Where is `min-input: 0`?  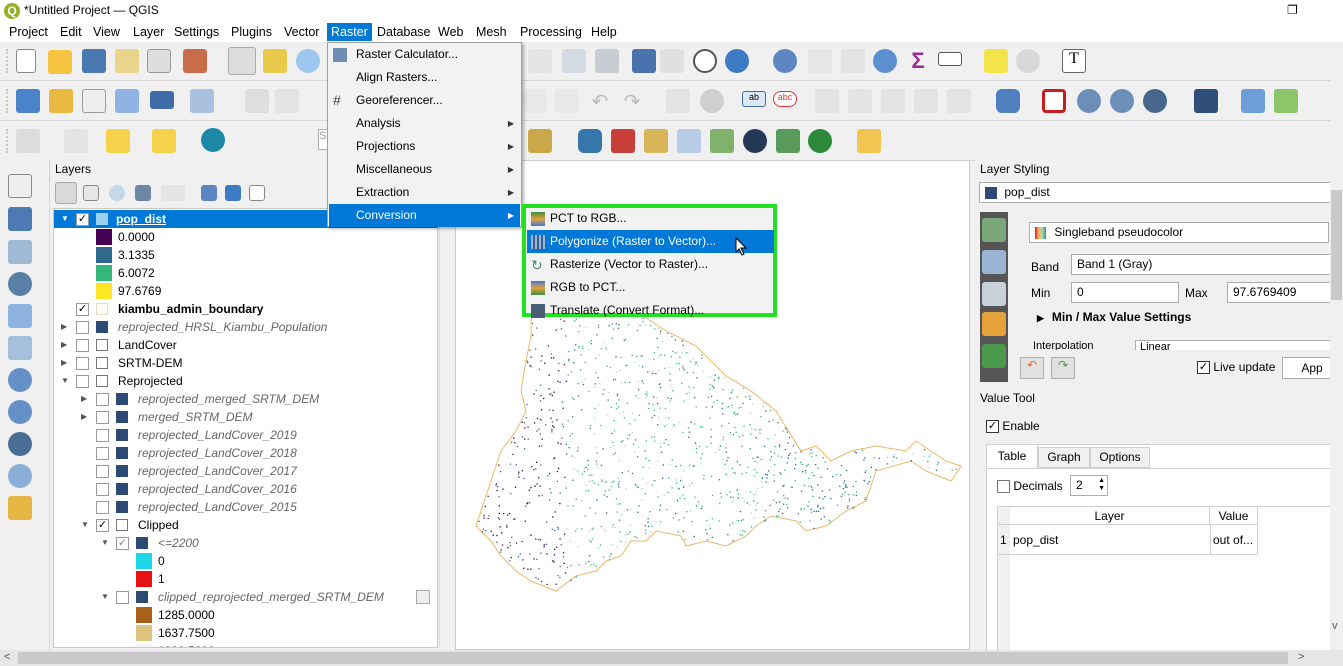
min-input: 0 is located at coordinates (1125, 292).